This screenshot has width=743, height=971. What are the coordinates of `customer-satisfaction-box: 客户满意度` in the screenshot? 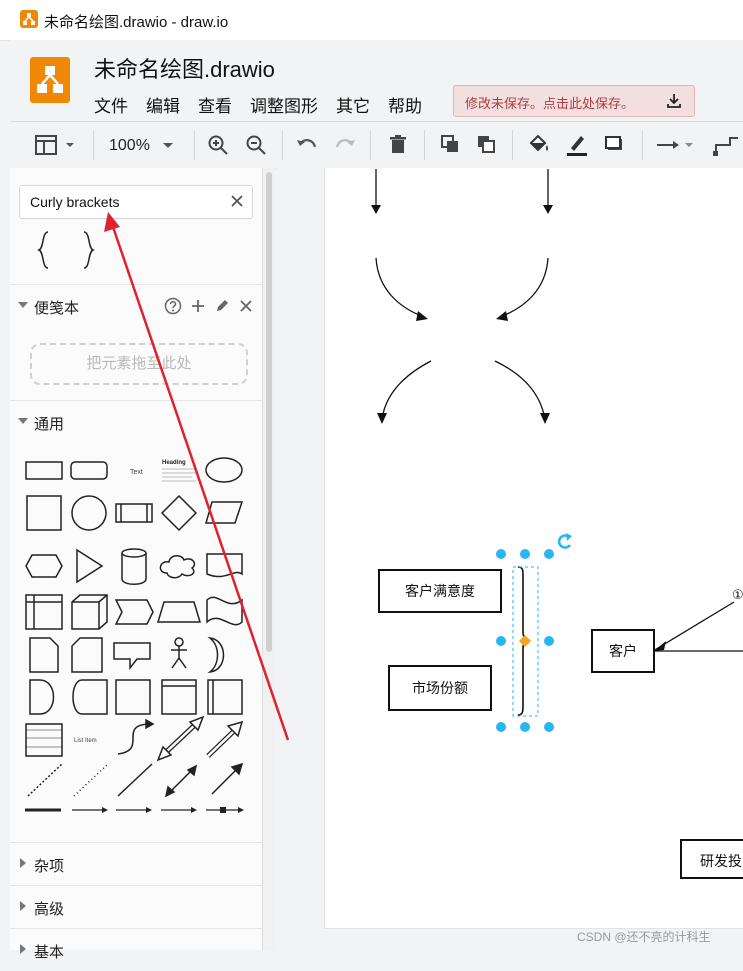 It's located at (440, 591).